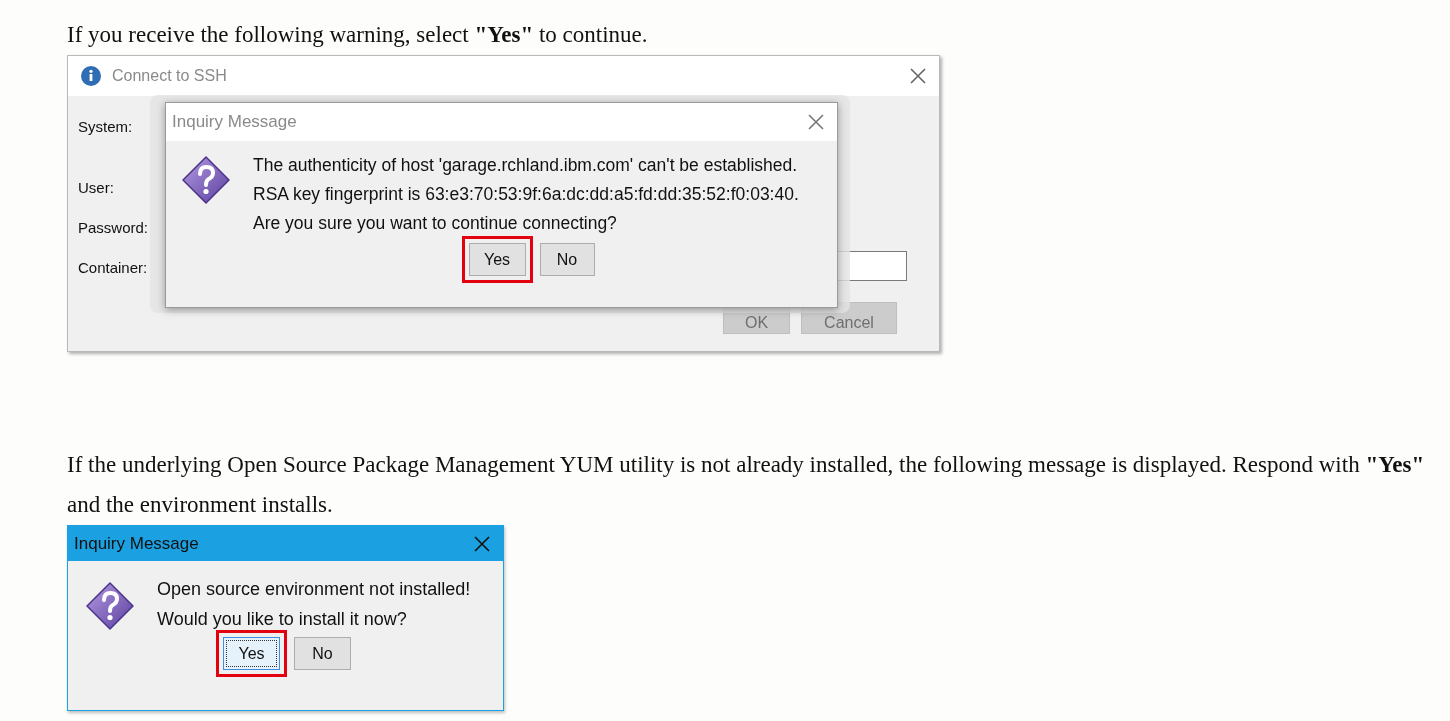 This screenshot has width=1450, height=721. I want to click on message-text: Are you sure you want to continue connecting?, so click(435, 223).